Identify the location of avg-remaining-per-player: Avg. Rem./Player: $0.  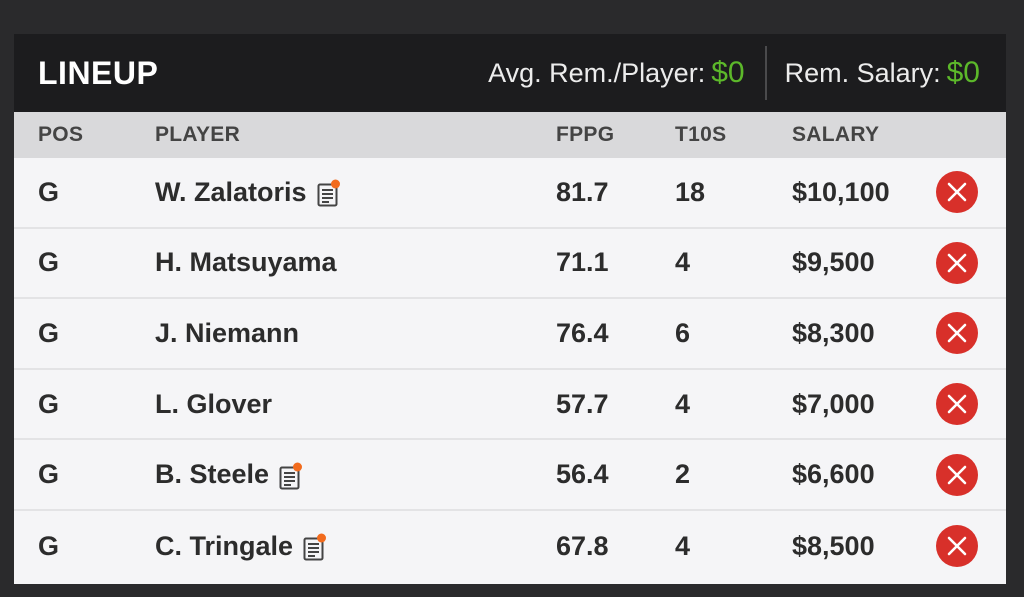
(616, 73).